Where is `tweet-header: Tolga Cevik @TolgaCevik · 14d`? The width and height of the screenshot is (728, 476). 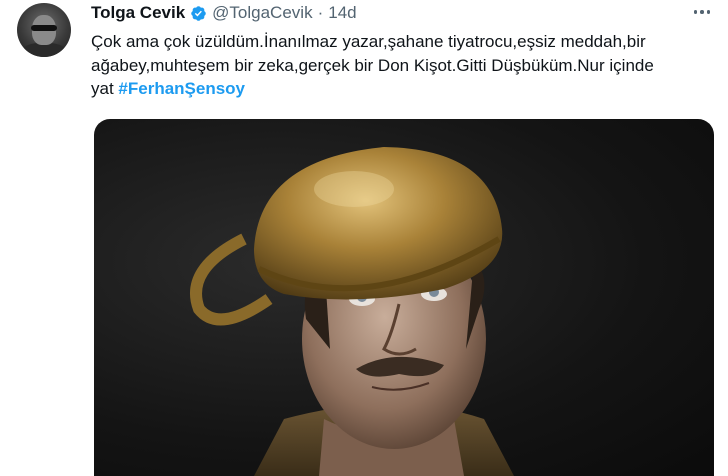 tweet-header: Tolga Cevik @TolgaCevik · 14d is located at coordinates (224, 13).